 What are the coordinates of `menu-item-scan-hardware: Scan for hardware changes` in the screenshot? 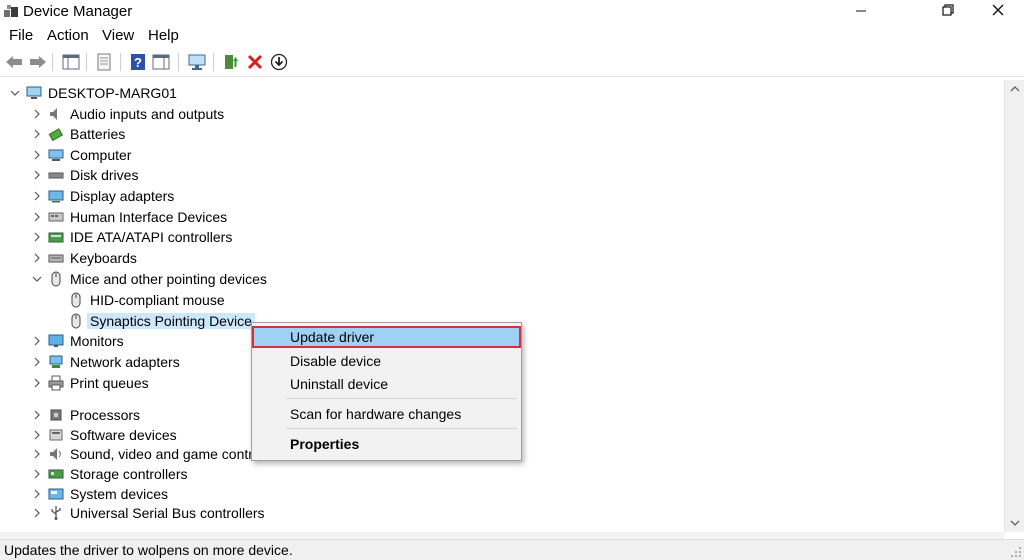 It's located at (386, 414).